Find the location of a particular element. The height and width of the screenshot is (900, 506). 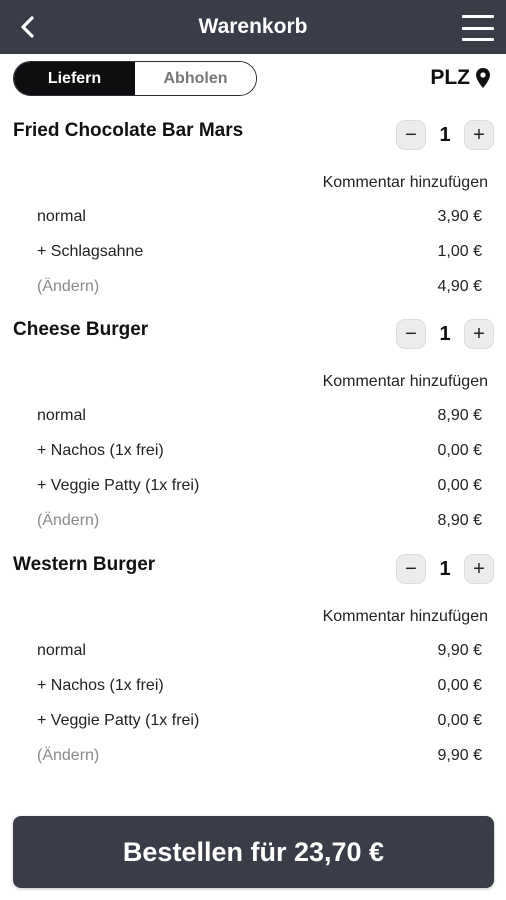

plz-label: PLZ is located at coordinates (450, 77).